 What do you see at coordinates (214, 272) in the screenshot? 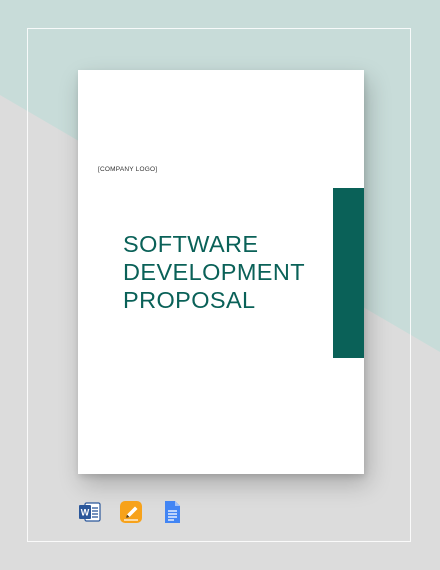
I see `title-line-2: DEVELOPMENT` at bounding box center [214, 272].